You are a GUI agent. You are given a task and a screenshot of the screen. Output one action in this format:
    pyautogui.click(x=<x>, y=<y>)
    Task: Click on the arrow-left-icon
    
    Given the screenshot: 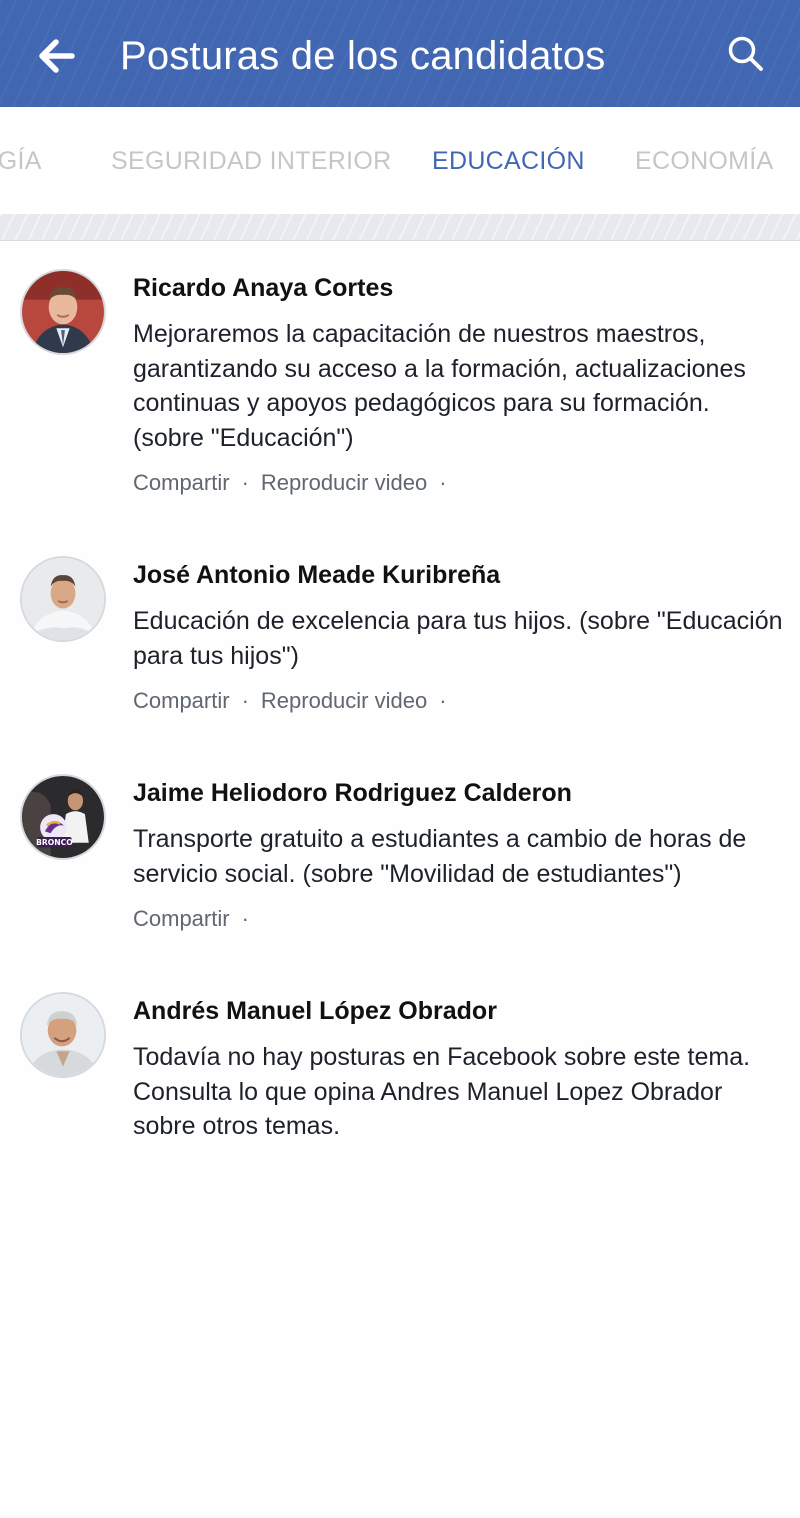 What is the action you would take?
    pyautogui.click(x=57, y=56)
    